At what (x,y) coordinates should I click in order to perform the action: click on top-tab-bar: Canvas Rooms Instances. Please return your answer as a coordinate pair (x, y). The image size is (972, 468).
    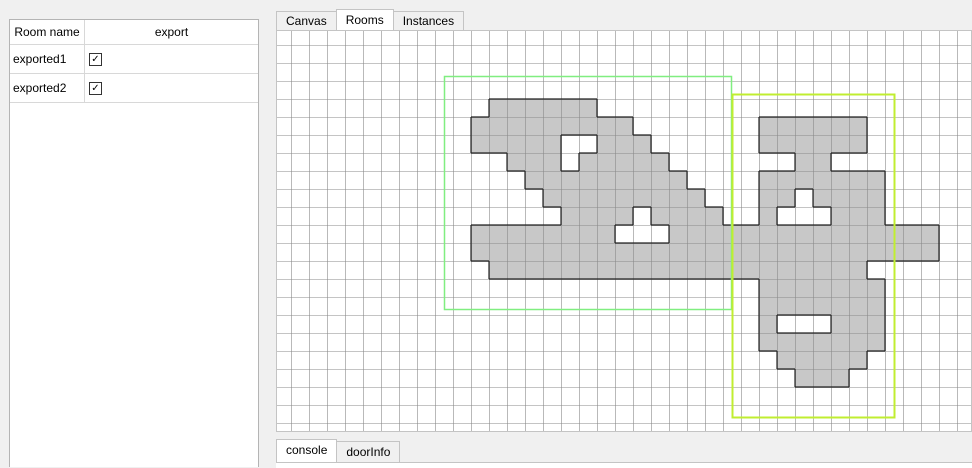
    Looking at the image, I should click on (370, 20).